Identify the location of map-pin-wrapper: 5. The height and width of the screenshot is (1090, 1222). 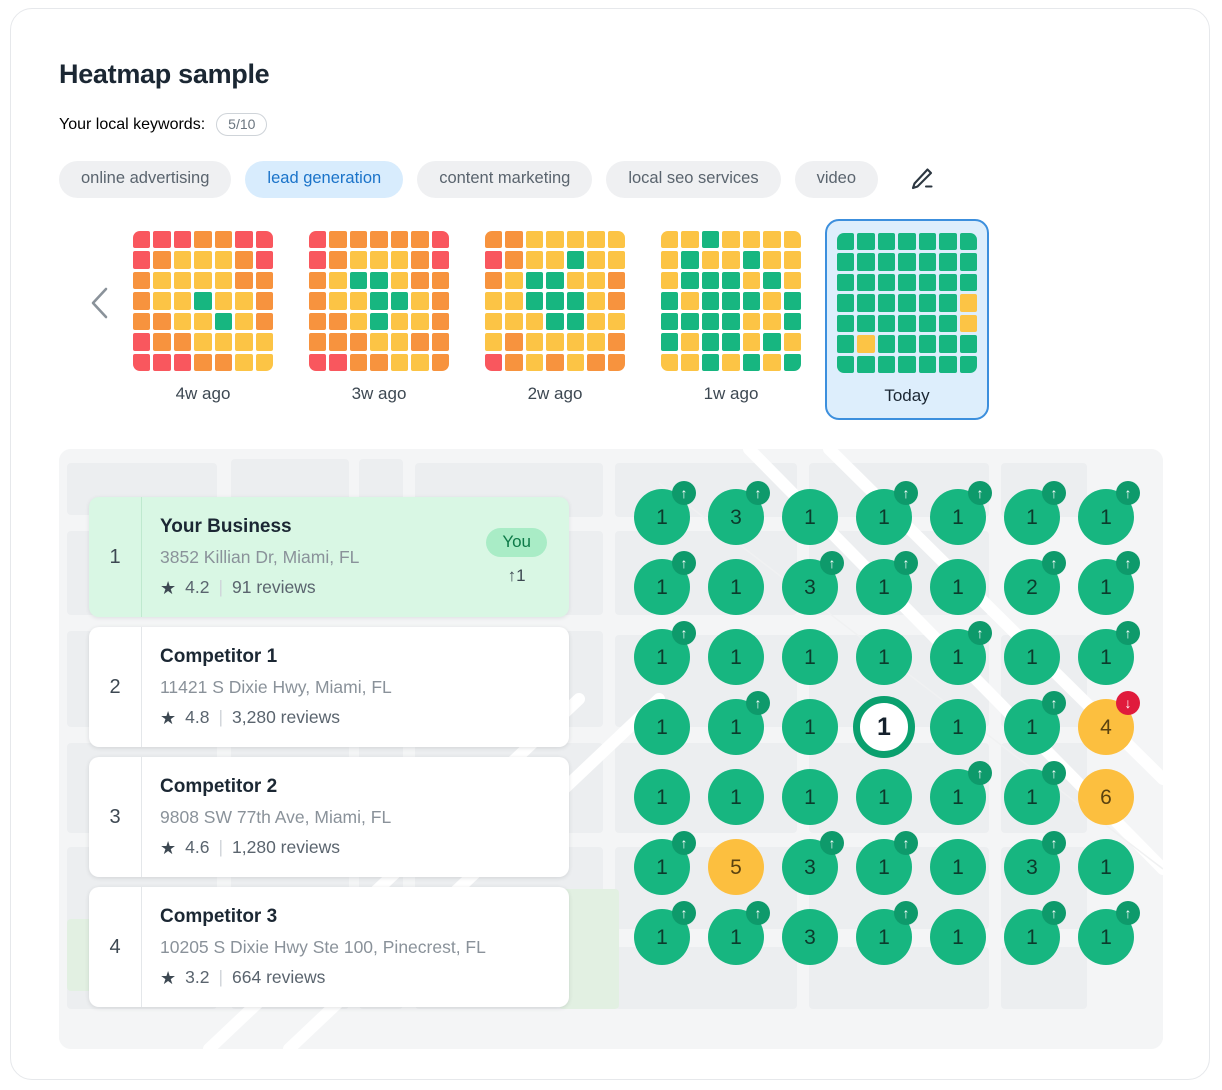
(736, 867).